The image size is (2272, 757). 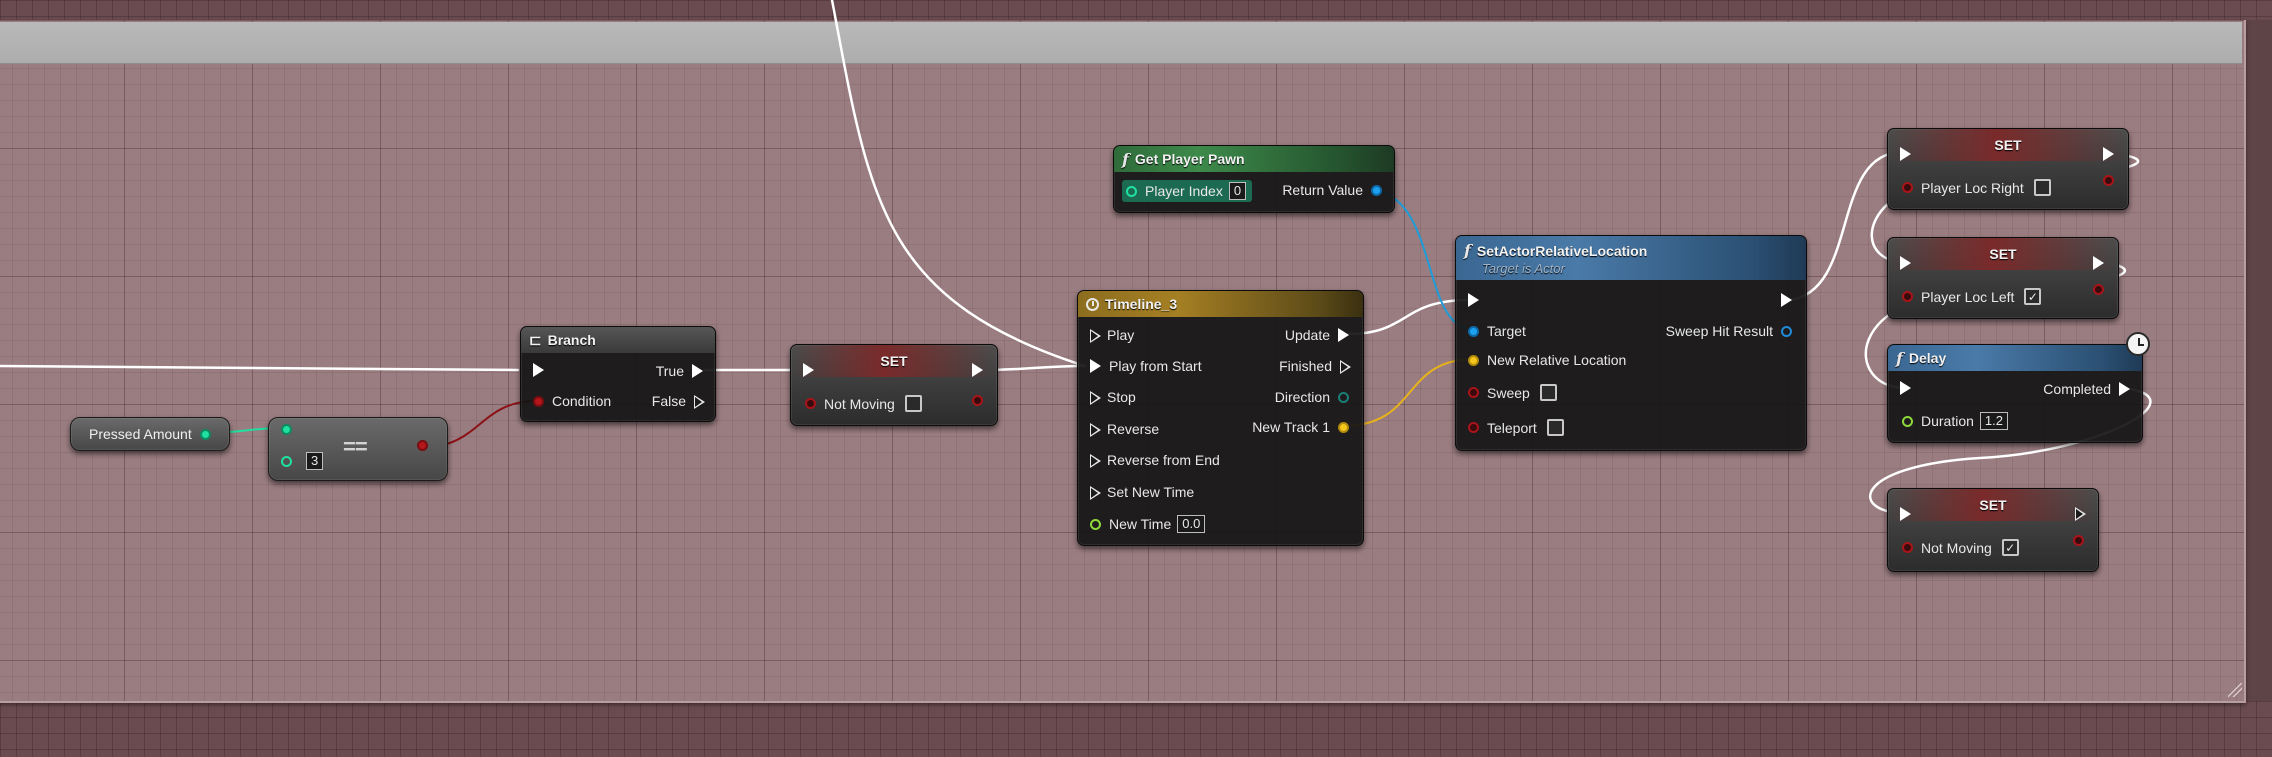 I want to click on set-actor-target-label: Target, so click(x=1506, y=331).